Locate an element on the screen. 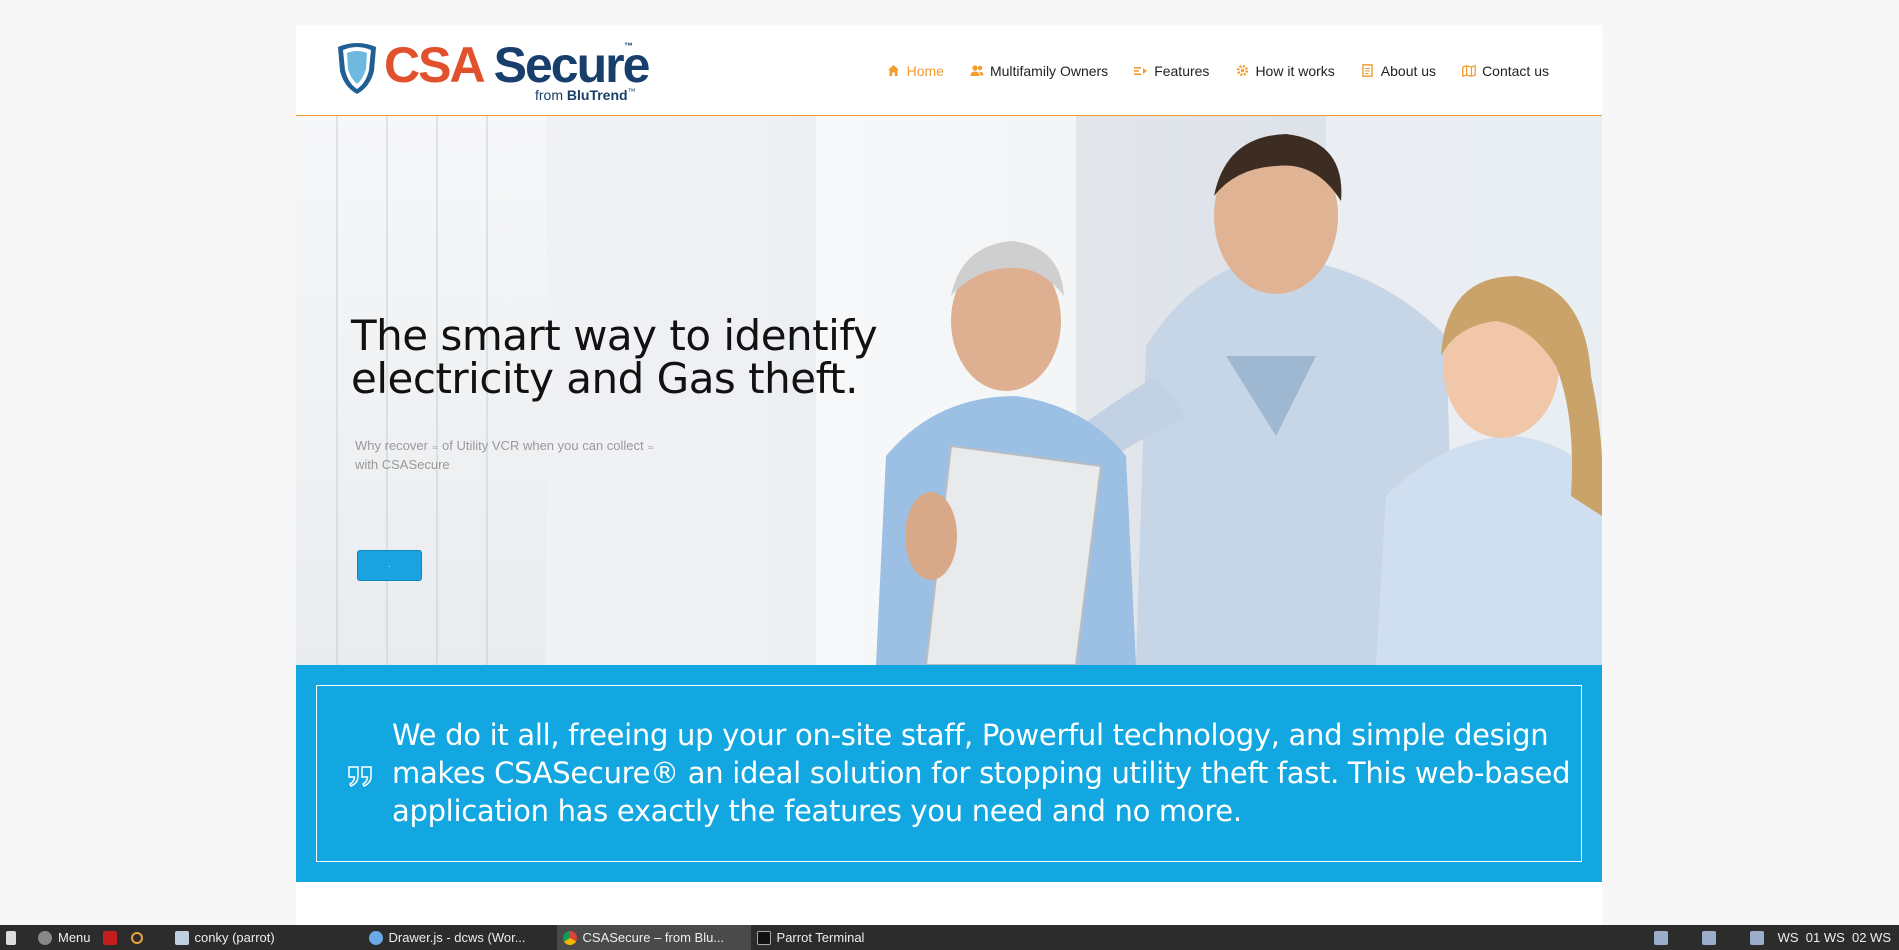  show-desktop-button is located at coordinates (16, 937).